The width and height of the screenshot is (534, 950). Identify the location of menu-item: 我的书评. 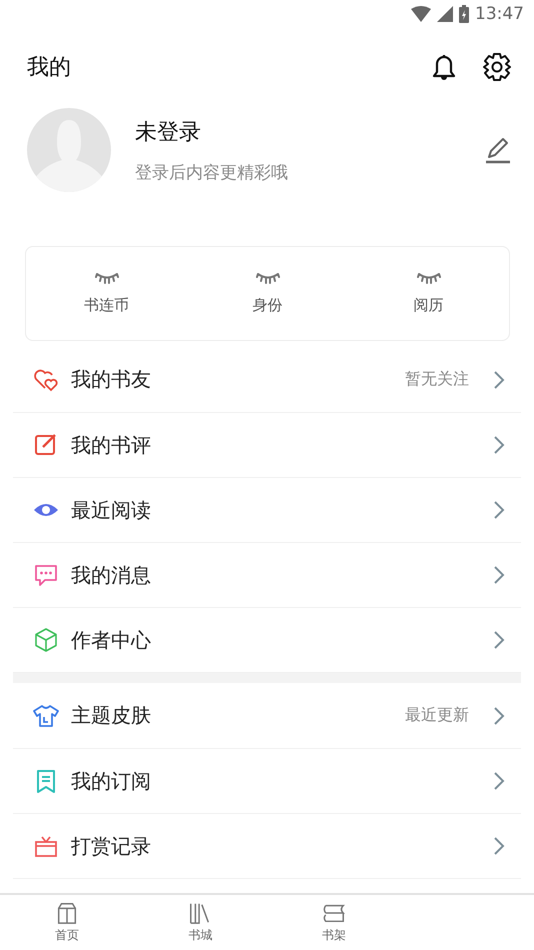
(267, 445).